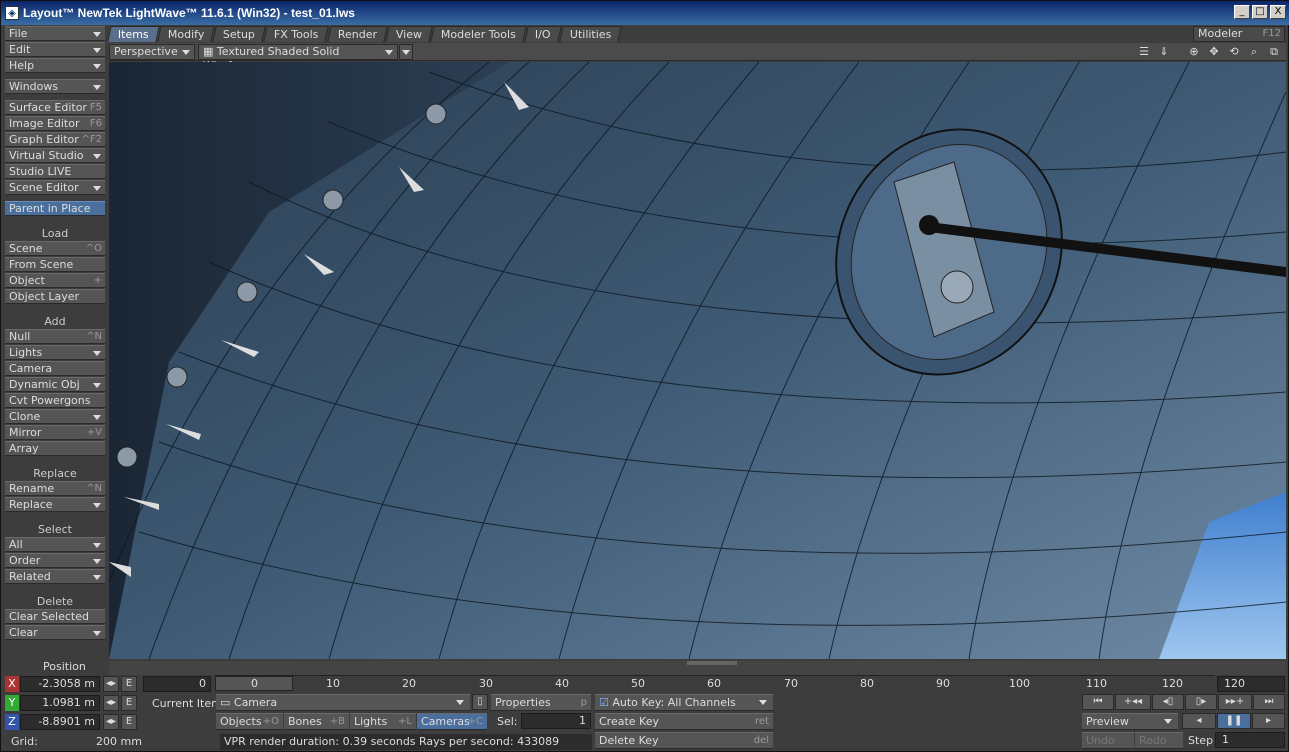 The width and height of the screenshot is (1289, 752). I want to click on x-envelope-button: E, so click(129, 684).